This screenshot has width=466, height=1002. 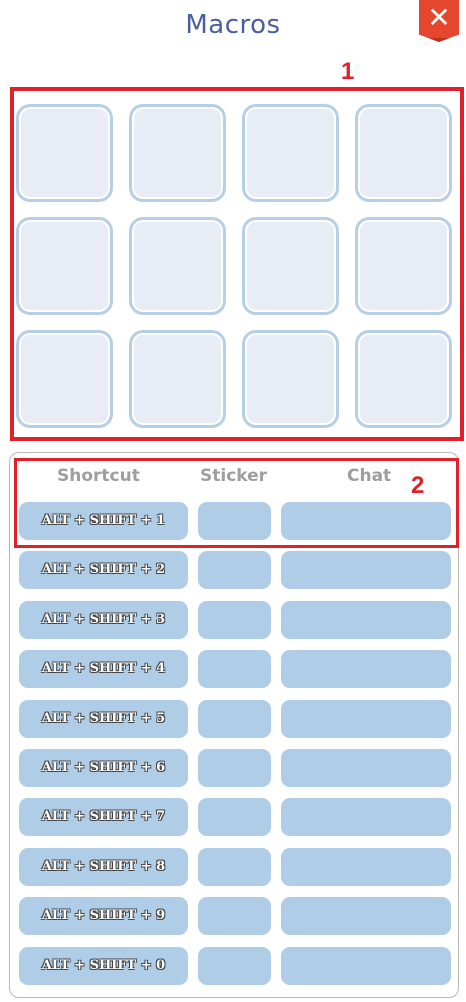 I want to click on shortcut-label: ALT + SHIFT + 7, so click(x=103, y=817).